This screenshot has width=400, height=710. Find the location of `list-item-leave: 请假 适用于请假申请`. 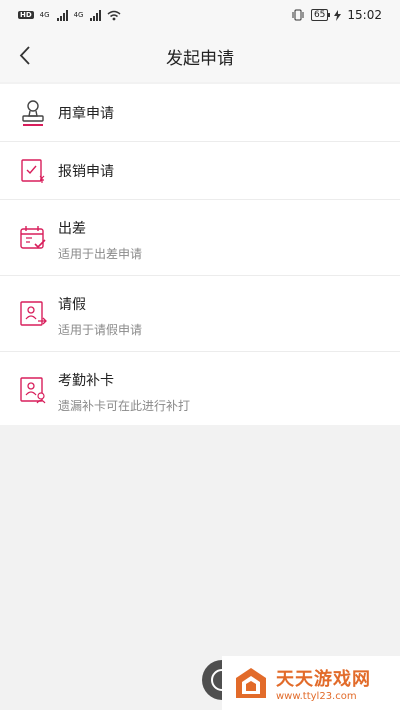

list-item-leave: 请假 适用于请假申请 is located at coordinates (200, 314).